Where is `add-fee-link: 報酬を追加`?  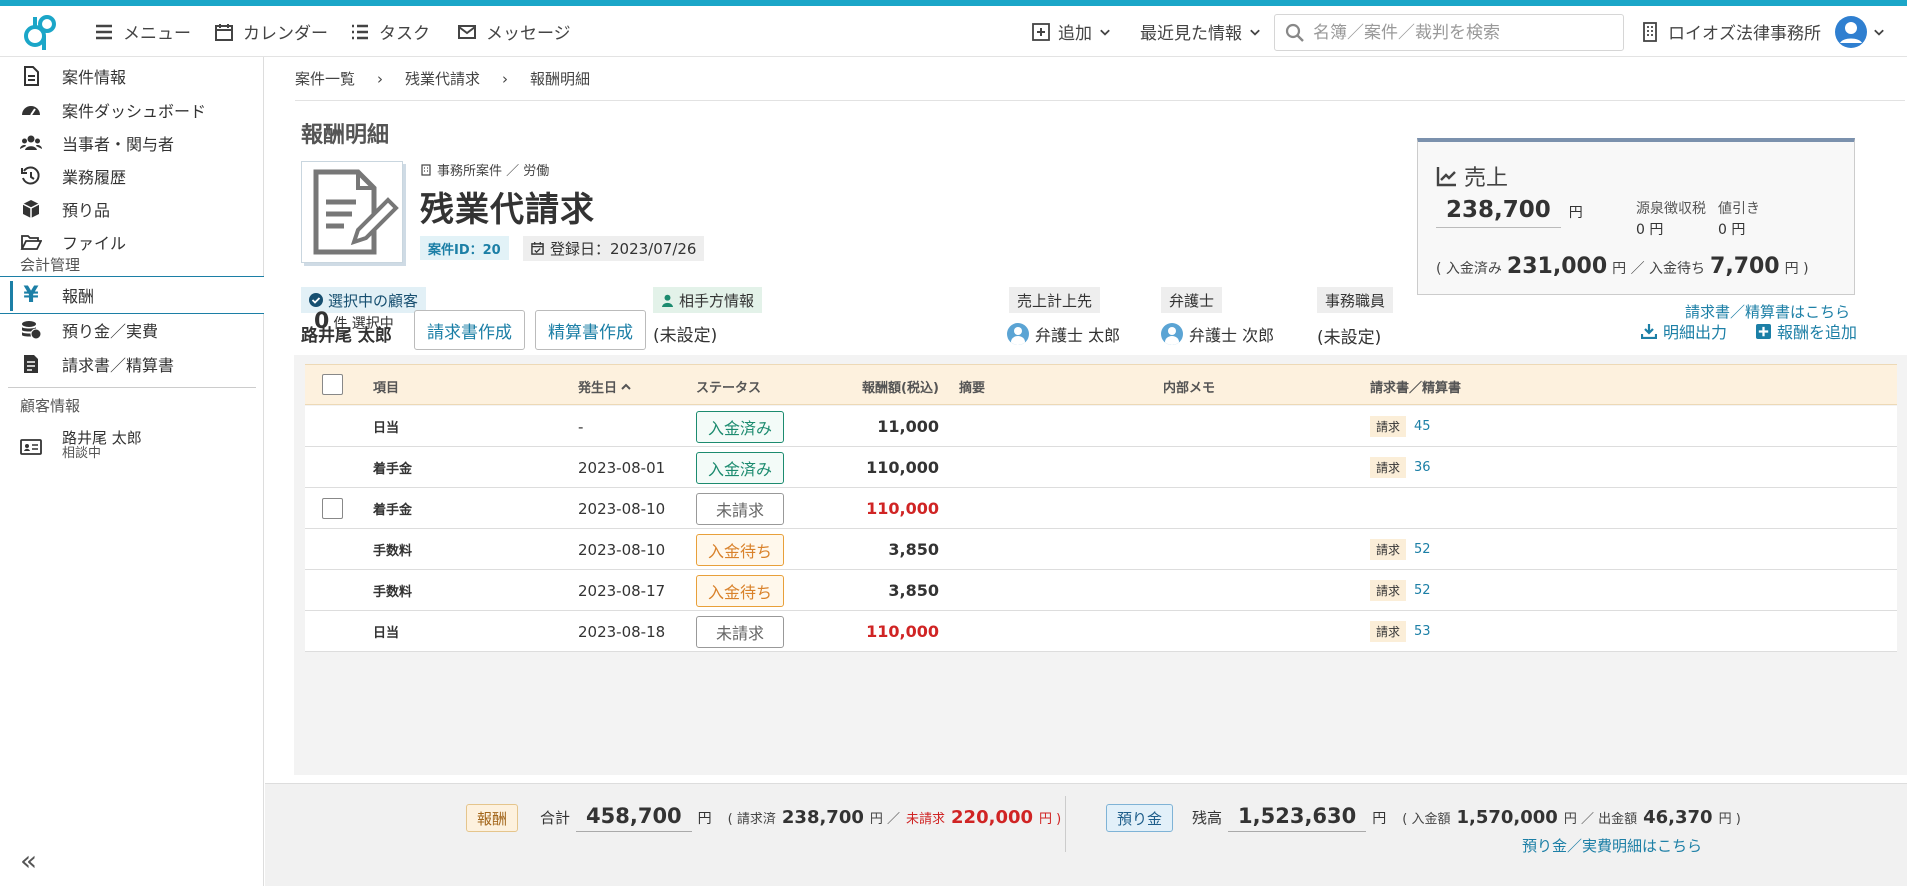
add-fee-link: 報酬を追加 is located at coordinates (1806, 331).